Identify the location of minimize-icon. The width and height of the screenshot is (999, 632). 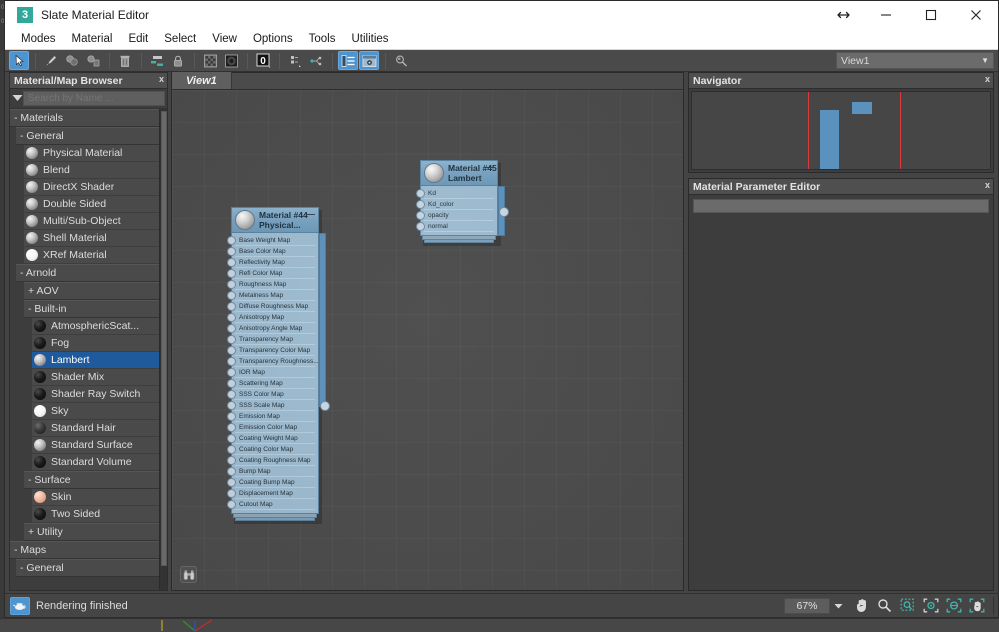
(885, 15).